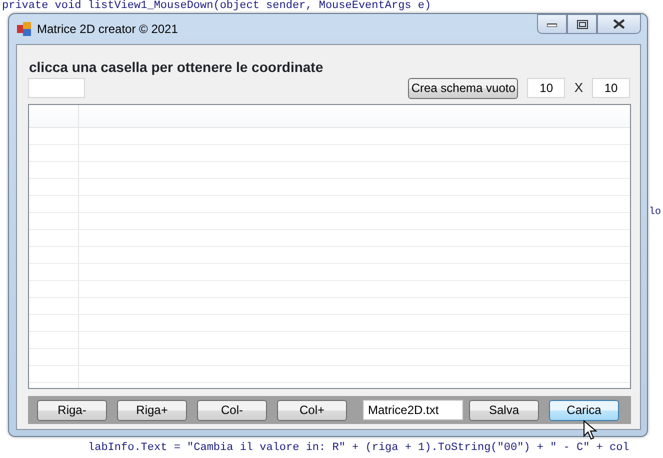 This screenshot has width=663, height=458. I want to click on separator-label: X, so click(578, 88).